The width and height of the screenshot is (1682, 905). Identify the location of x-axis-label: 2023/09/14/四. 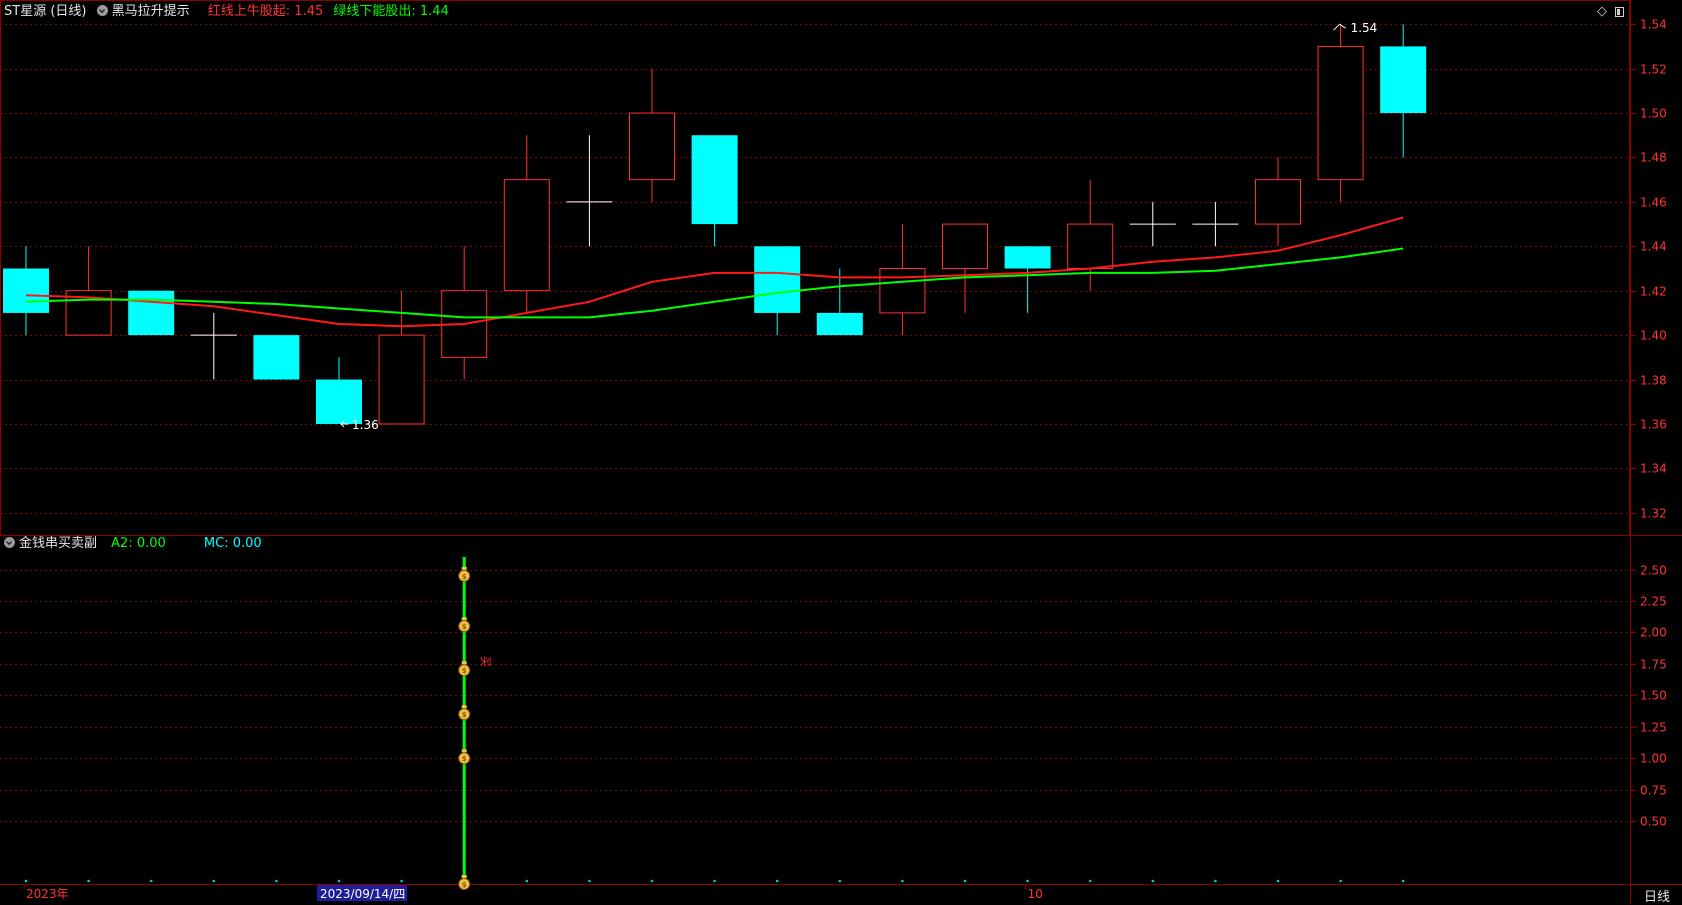
(362, 894).